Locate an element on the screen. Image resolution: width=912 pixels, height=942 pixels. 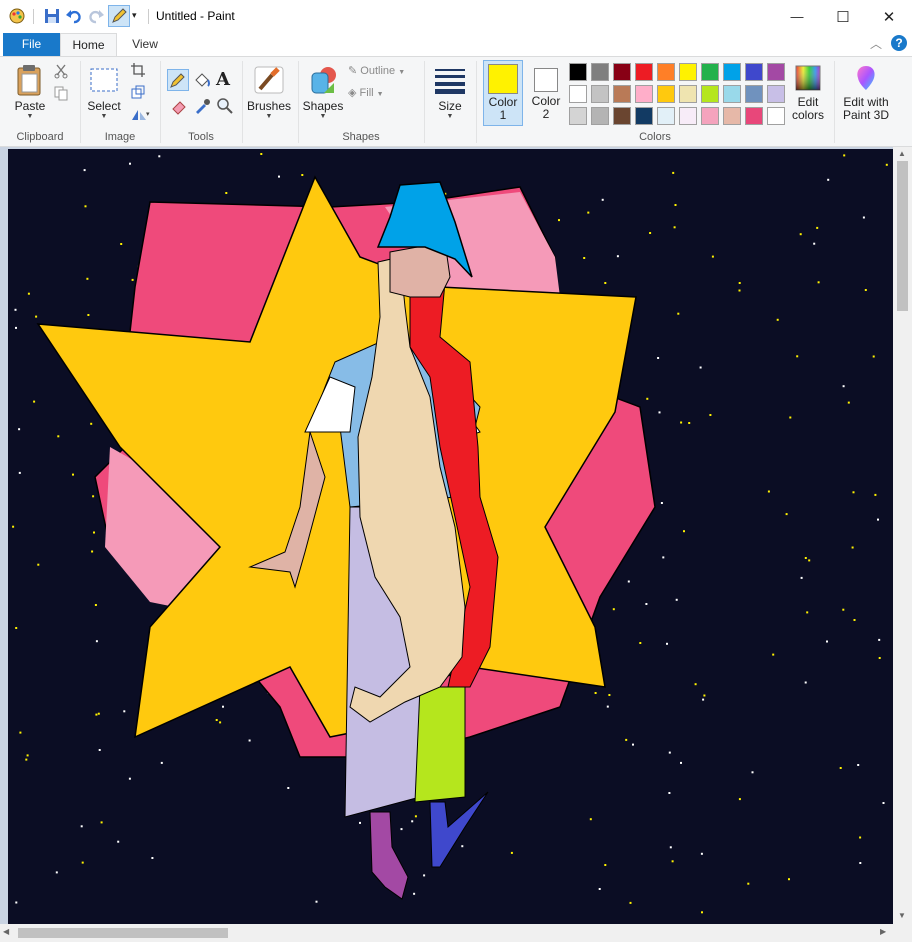
undo-icon is located at coordinates (74, 16).